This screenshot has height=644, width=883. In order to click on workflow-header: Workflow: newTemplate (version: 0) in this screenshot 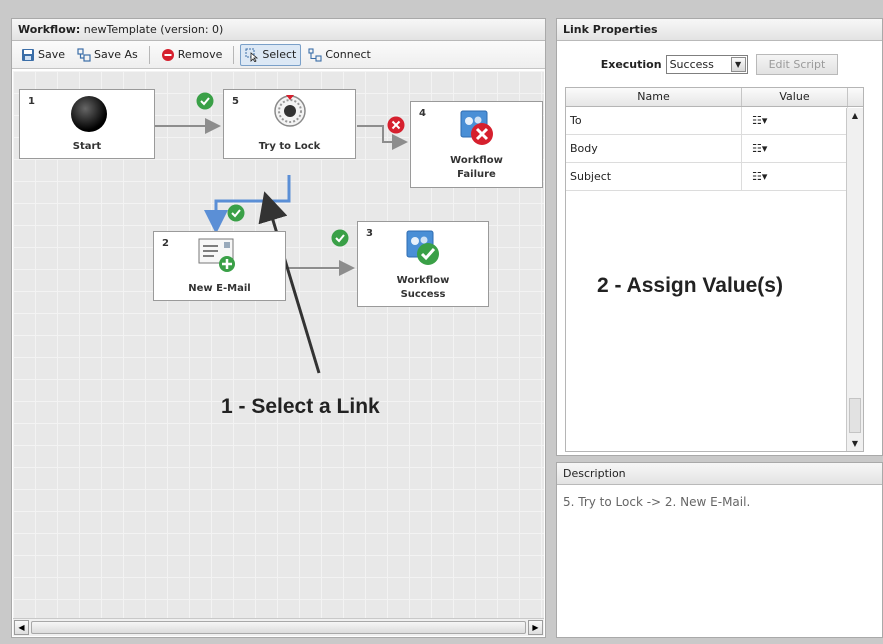, I will do `click(278, 30)`.